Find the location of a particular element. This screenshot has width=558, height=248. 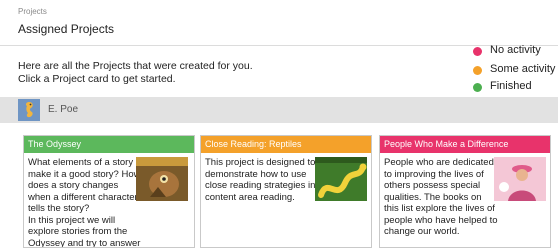

card-line: content area reading. is located at coordinates (250, 197).